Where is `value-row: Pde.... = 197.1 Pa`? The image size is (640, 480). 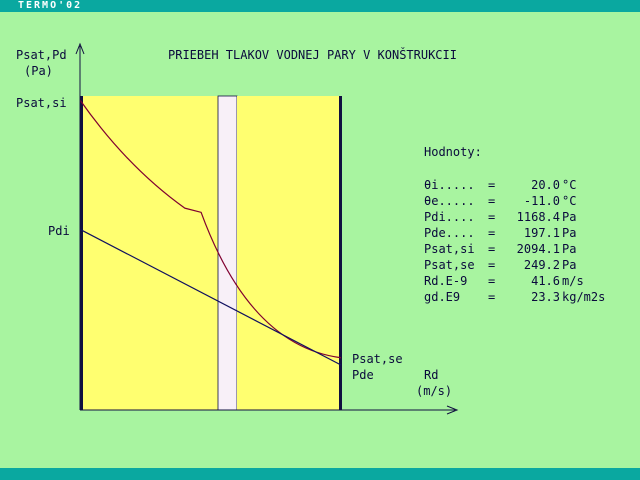 value-row: Pde.... = 197.1 Pa is located at coordinates (514, 233).